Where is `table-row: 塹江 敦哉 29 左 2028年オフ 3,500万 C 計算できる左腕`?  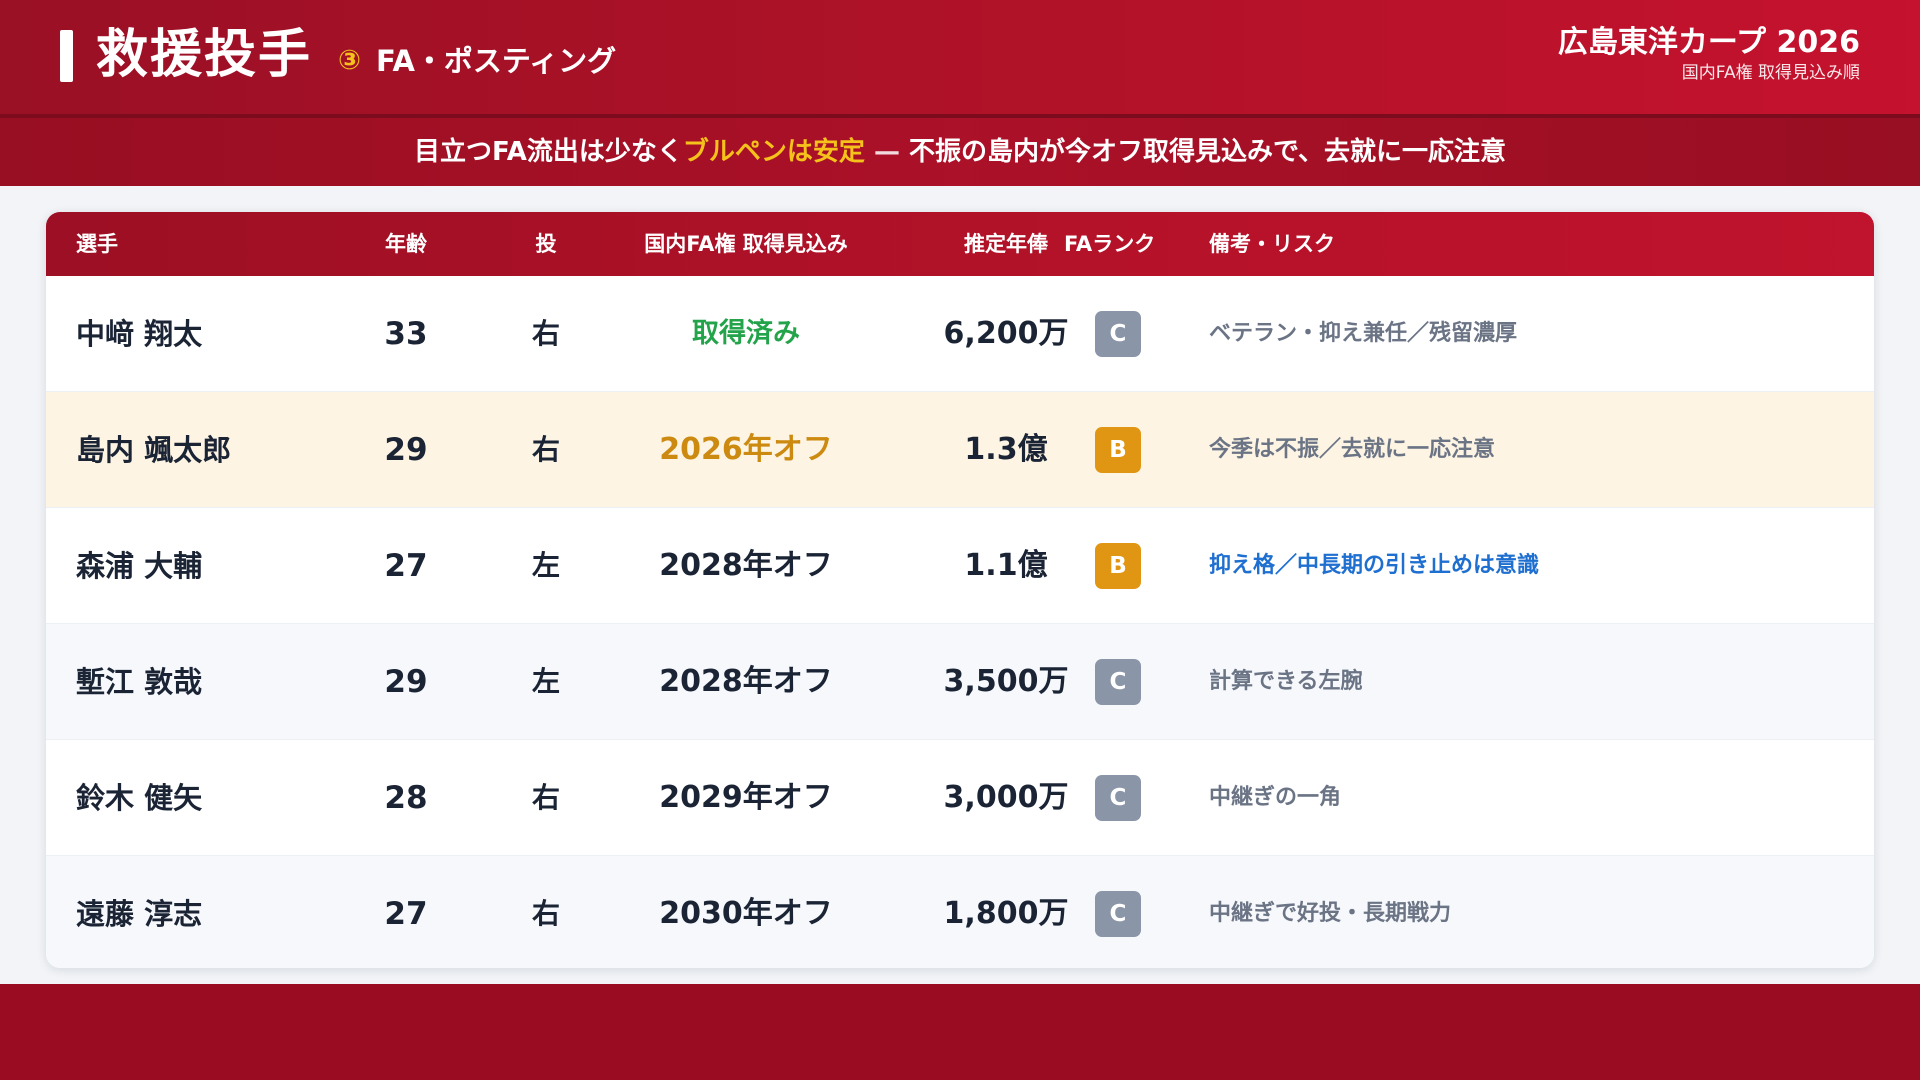 table-row: 塹江 敦哉 29 左 2028年オフ 3,500万 C 計算できる左腕 is located at coordinates (960, 682).